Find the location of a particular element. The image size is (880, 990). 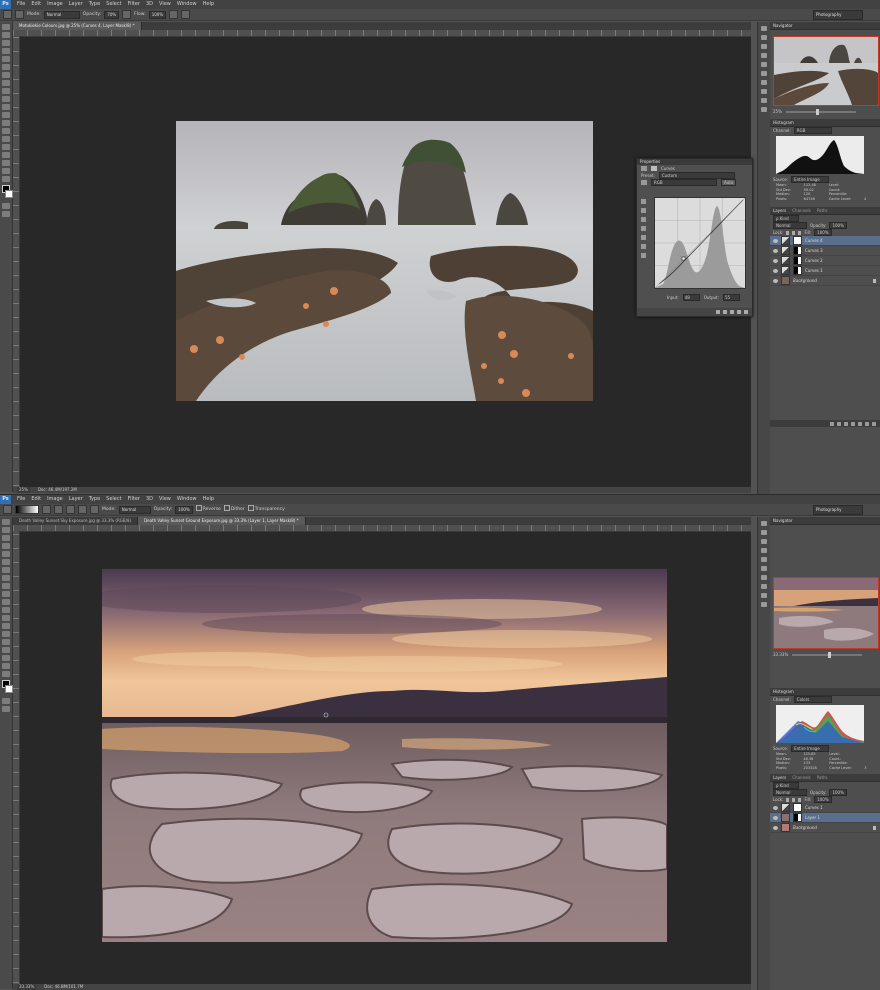

menu-window: Window is located at coordinates (187, 4).